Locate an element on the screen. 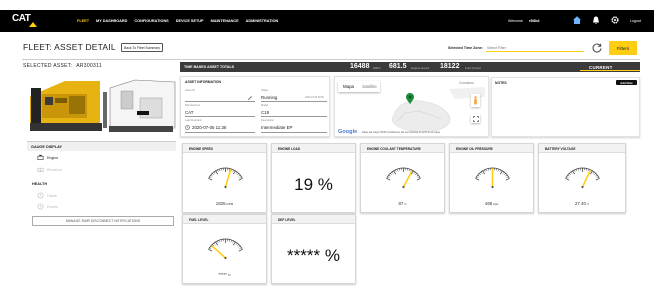 Image resolution: width=654 pixels, height=299 pixels. manufacturer-value: CAT is located at coordinates (189, 112).